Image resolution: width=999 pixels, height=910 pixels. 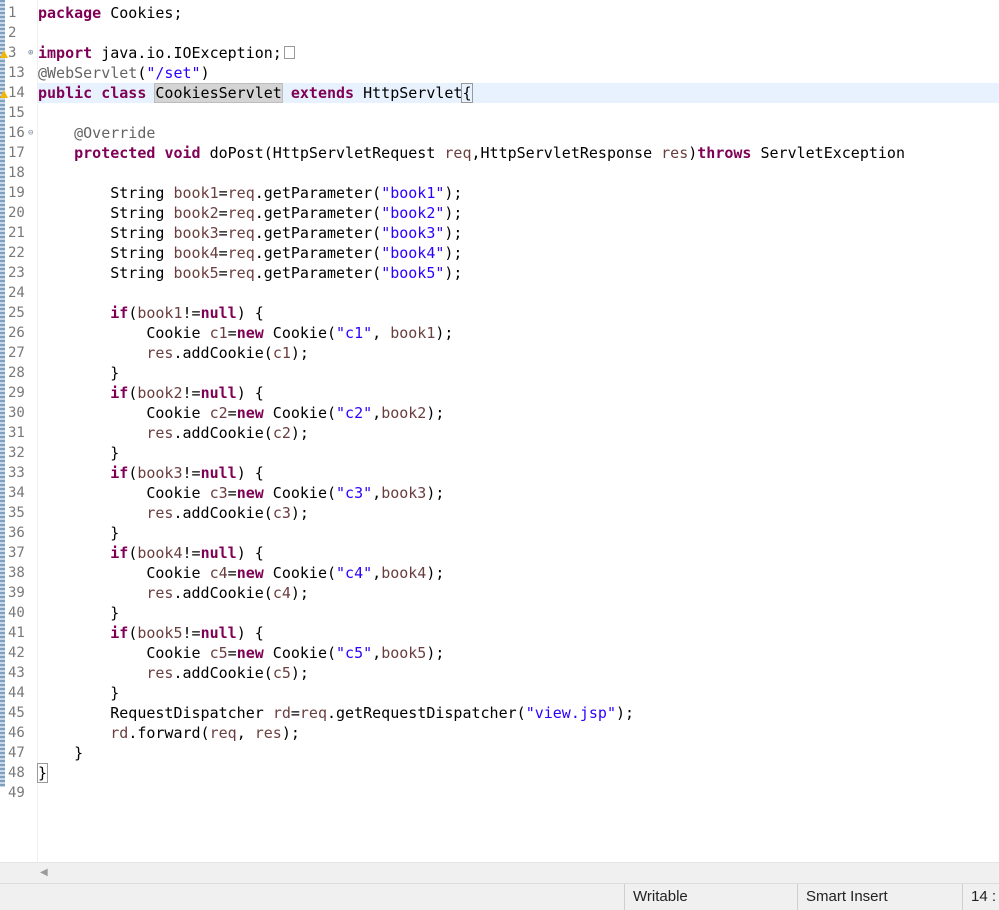 What do you see at coordinates (196, 273) in the screenshot?
I see `variable: book5` at bounding box center [196, 273].